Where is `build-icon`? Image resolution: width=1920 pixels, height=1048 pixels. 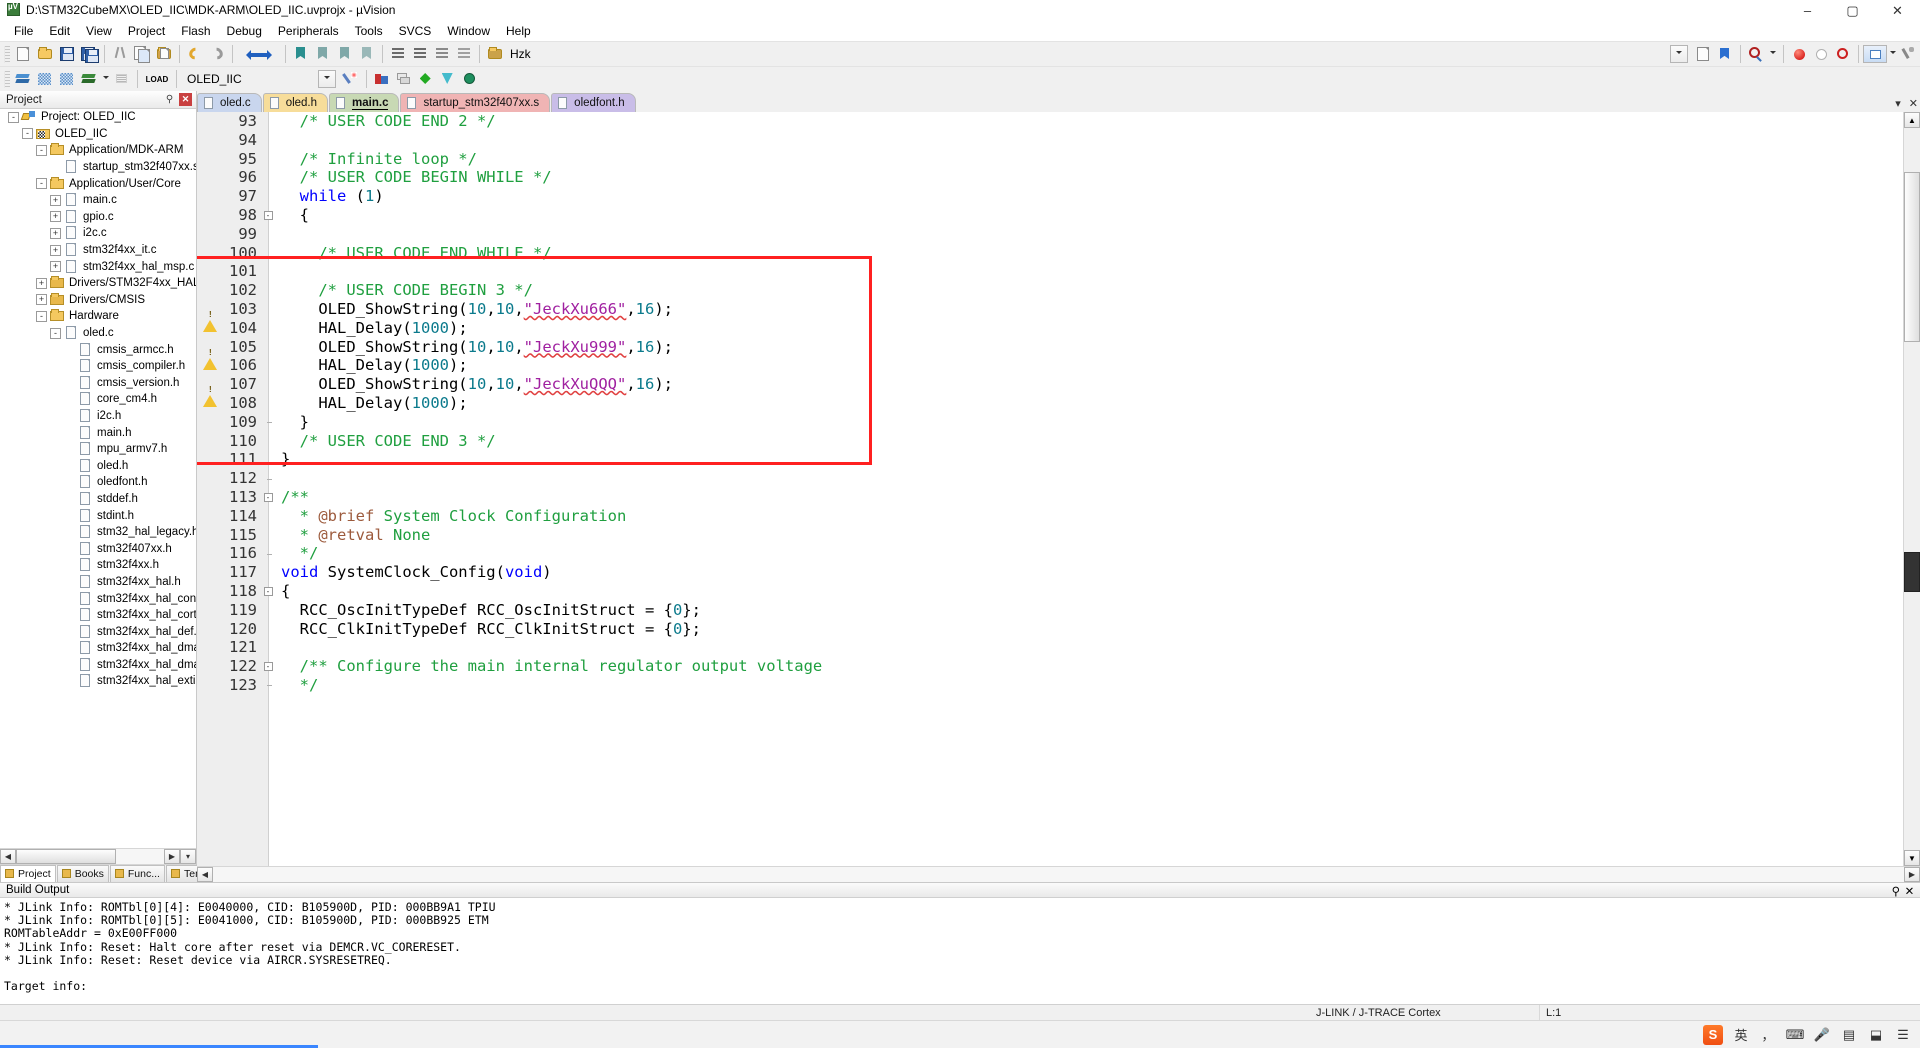
build-icon is located at coordinates (23, 79).